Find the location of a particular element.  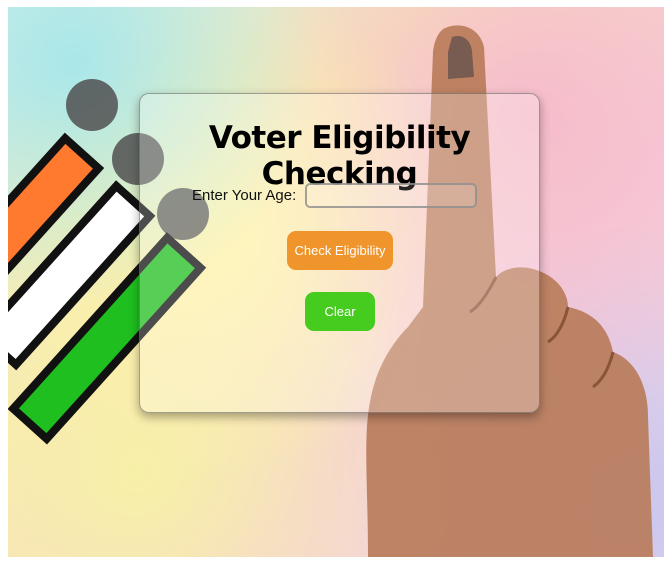

age-row: Enter Your Age: is located at coordinates (335, 195).